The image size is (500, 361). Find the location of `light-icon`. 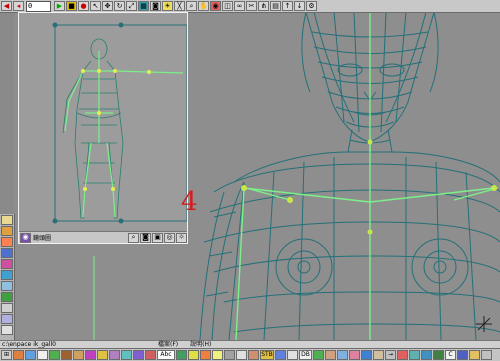

light-icon is located at coordinates (217, 355).